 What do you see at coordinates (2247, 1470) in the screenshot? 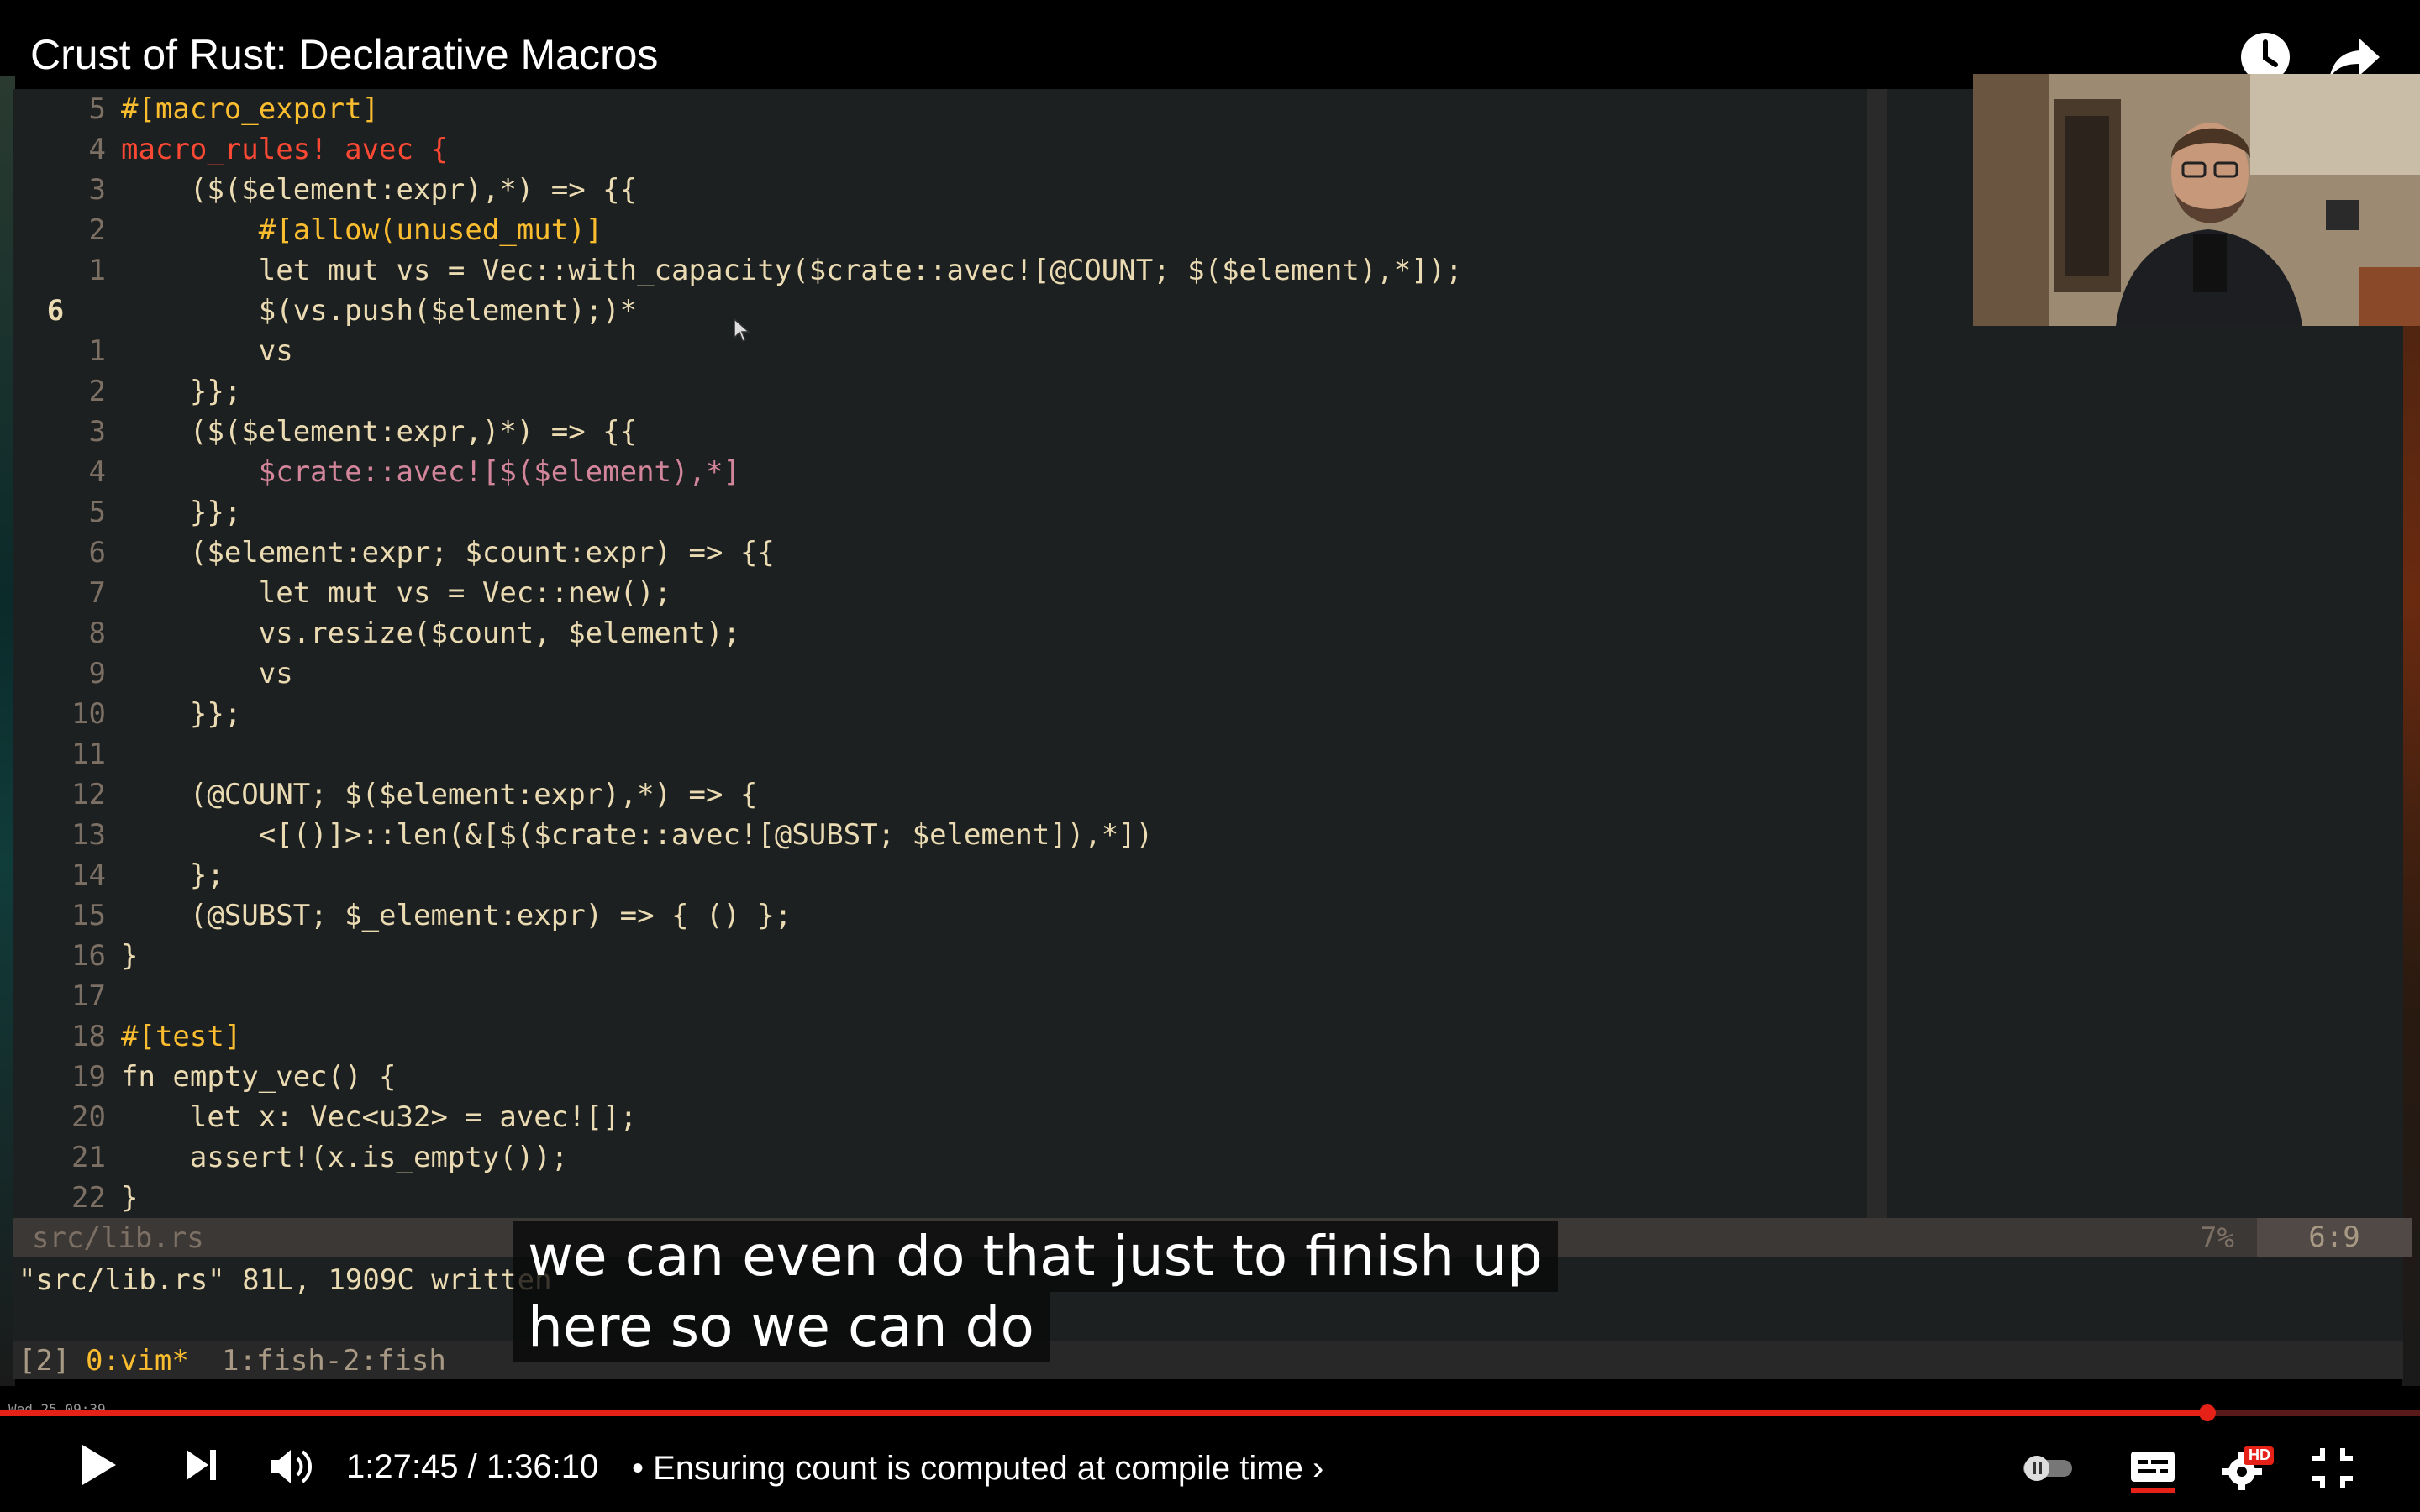
I see `settings-button: HD` at bounding box center [2247, 1470].